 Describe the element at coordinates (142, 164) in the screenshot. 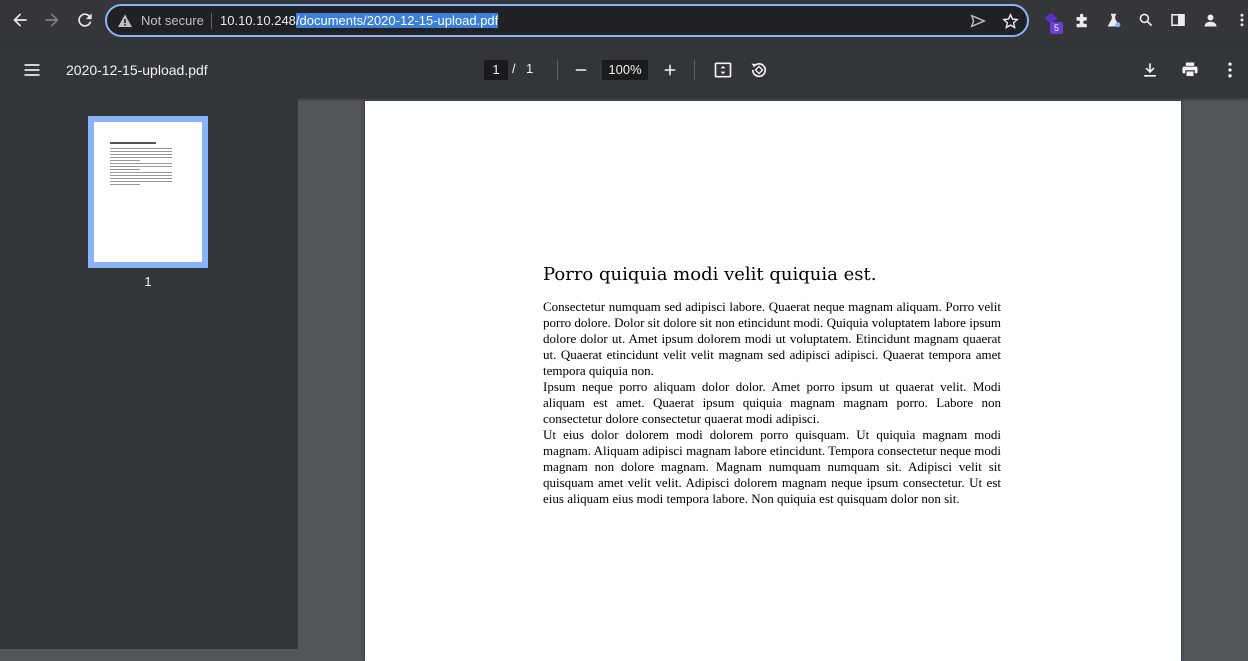

I see `thumbnail-preview` at that location.